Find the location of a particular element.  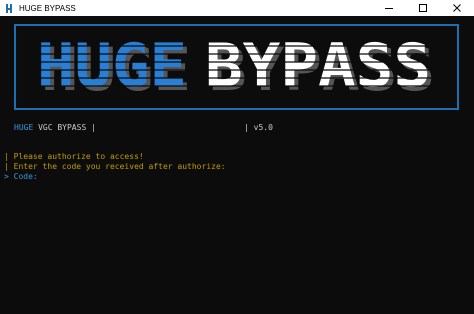

close-icon is located at coordinates (457, 8).